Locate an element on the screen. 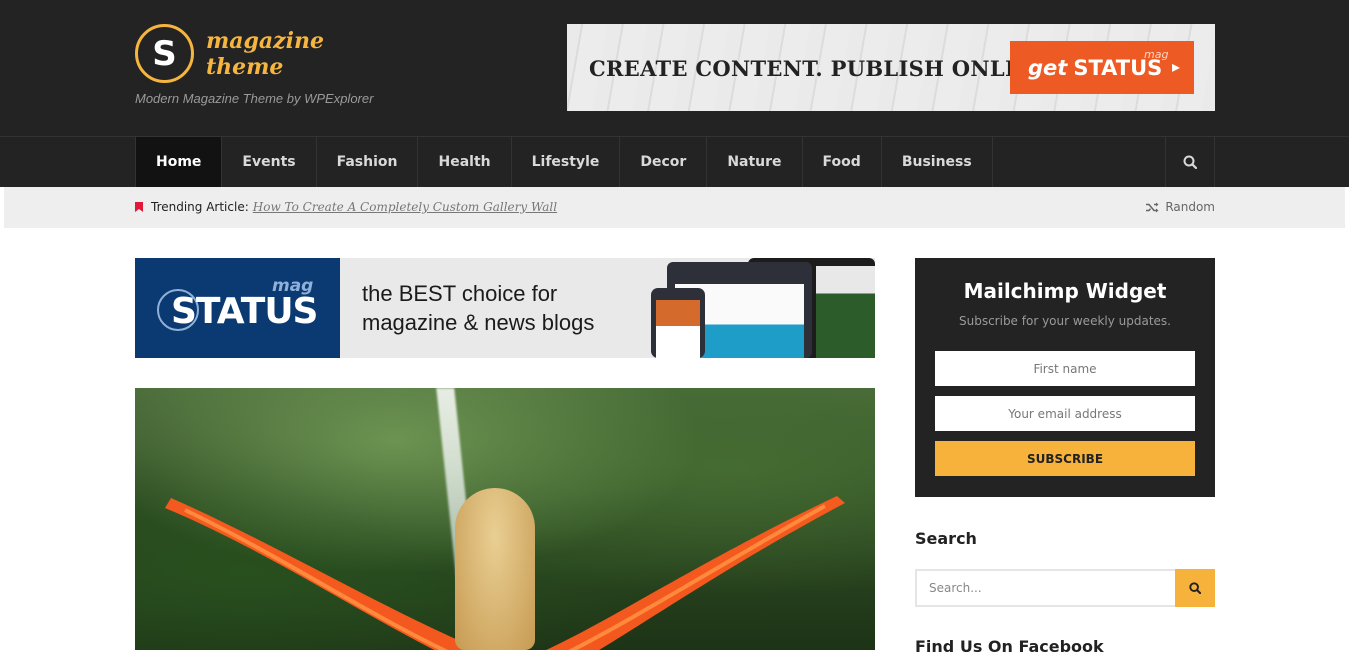 This screenshot has width=1349, height=656. random-article-link: Random is located at coordinates (1180, 207).